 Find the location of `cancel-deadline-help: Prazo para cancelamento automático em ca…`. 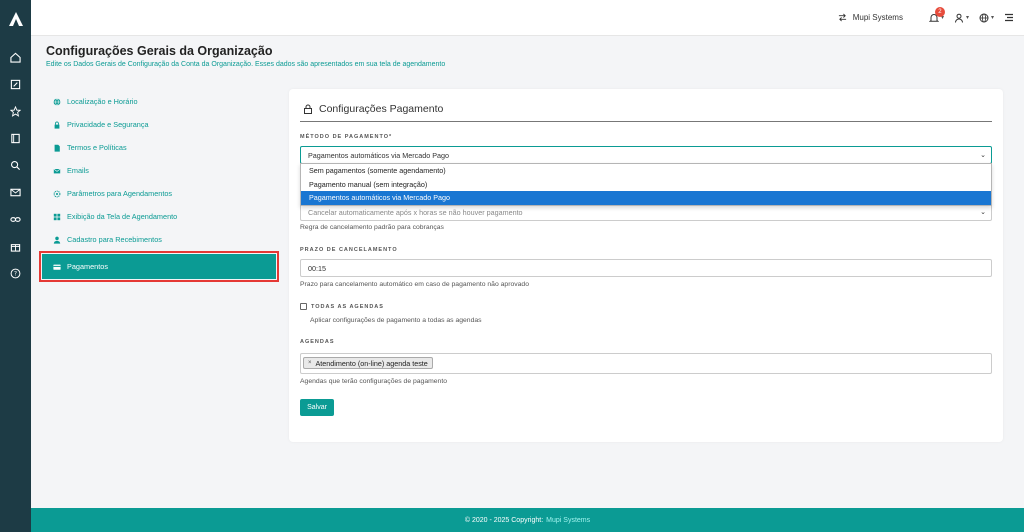

cancel-deadline-help: Prazo para cancelamento automático em ca… is located at coordinates (414, 284).